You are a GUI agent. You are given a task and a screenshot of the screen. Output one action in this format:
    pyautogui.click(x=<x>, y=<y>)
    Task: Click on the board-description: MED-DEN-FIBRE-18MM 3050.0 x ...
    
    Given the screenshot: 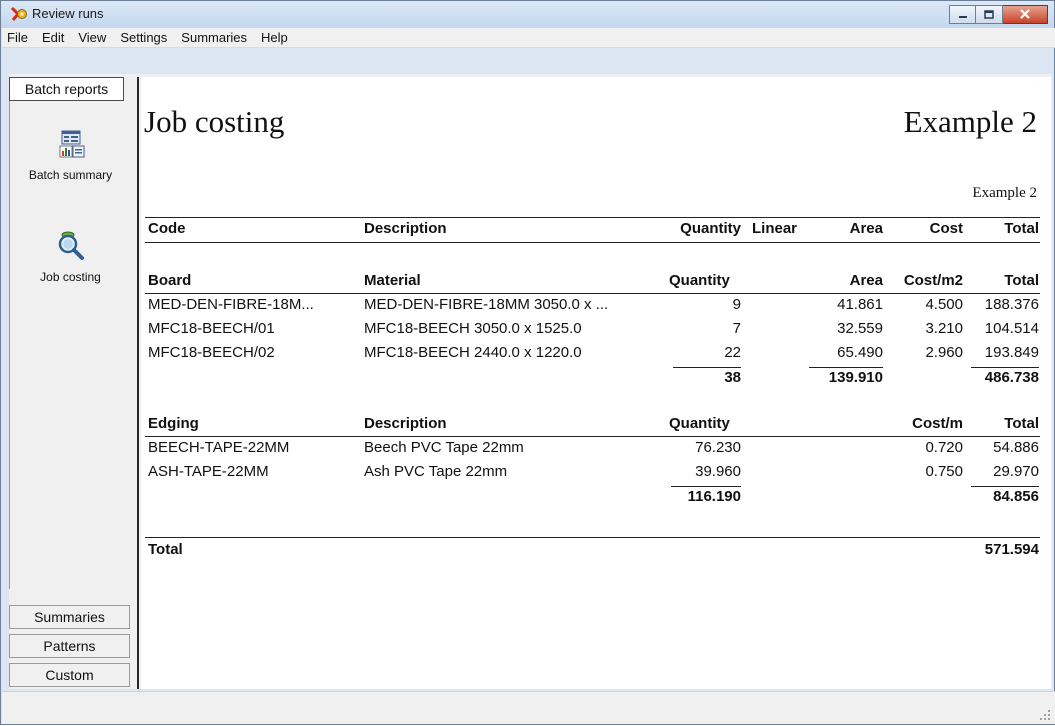 What is the action you would take?
    pyautogui.click(x=486, y=304)
    